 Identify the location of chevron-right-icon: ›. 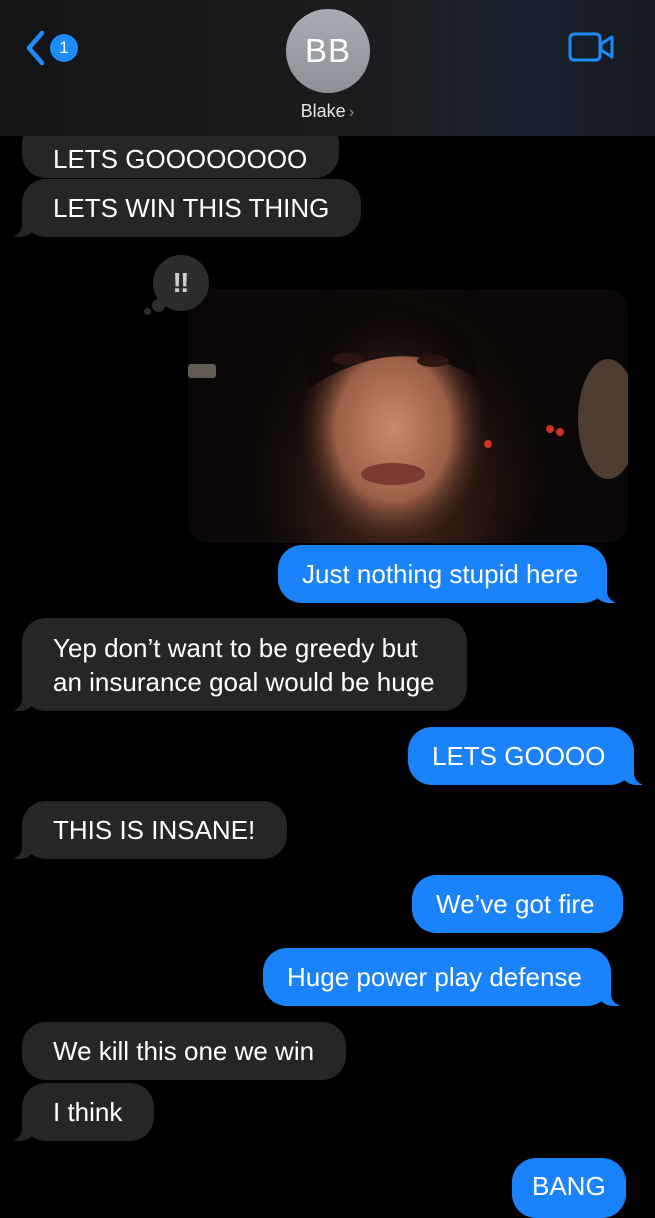
(351, 111).